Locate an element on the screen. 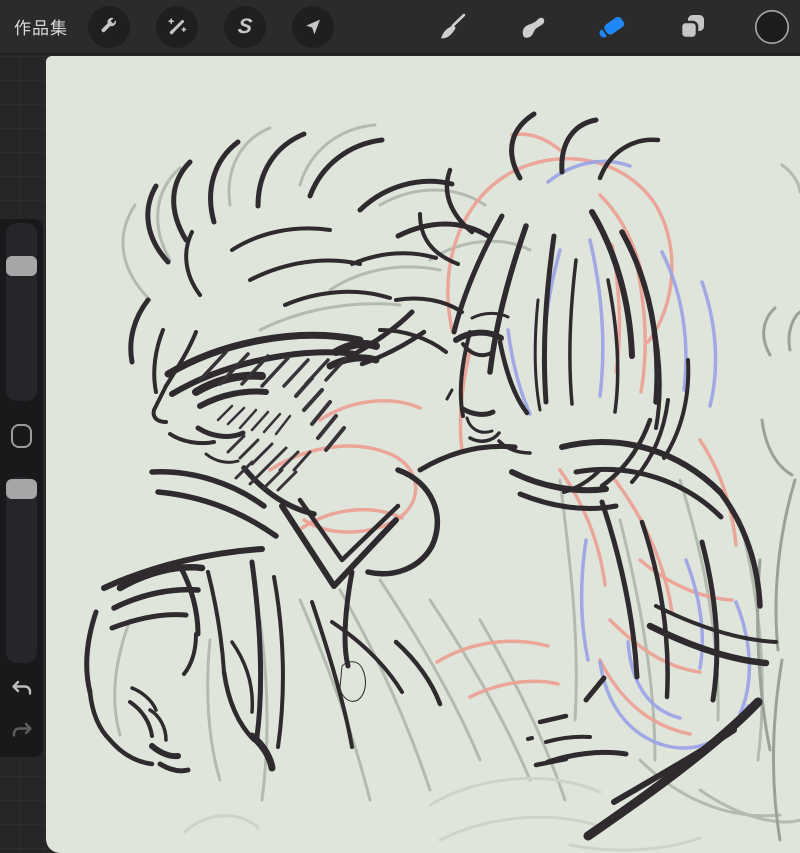 This screenshot has width=800, height=853. layers-button is located at coordinates (692, 27).